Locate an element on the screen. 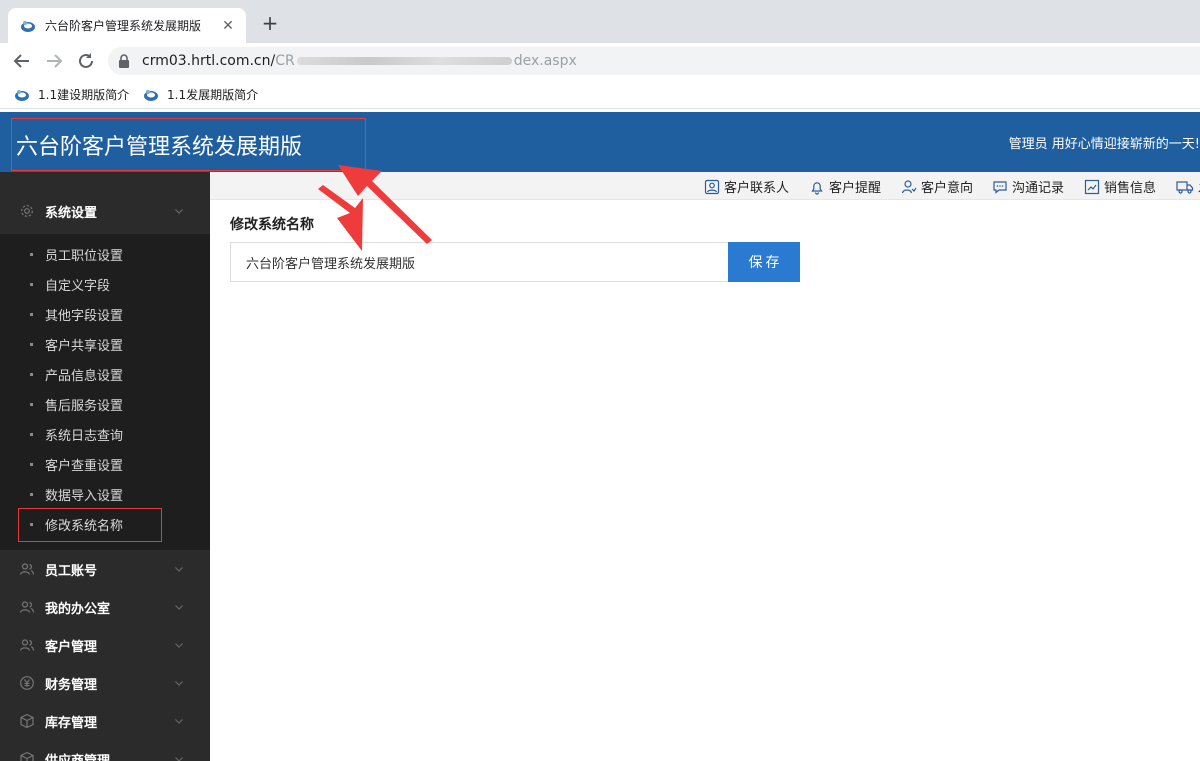  quick-nav-sales: 销售信息 is located at coordinates (1120, 186).